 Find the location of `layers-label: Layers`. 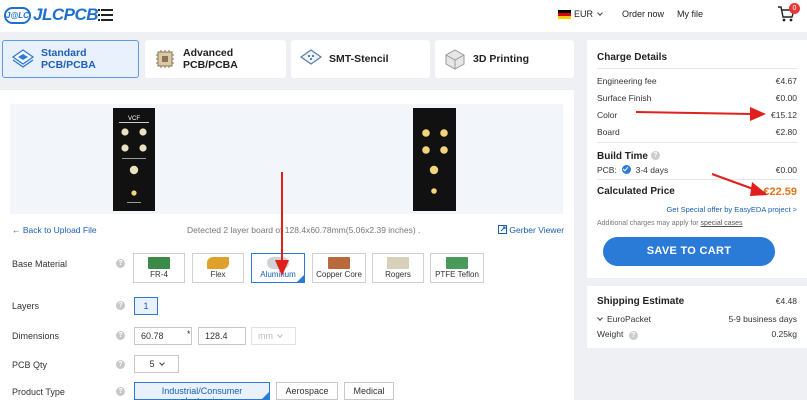

layers-label: Layers is located at coordinates (26, 306).